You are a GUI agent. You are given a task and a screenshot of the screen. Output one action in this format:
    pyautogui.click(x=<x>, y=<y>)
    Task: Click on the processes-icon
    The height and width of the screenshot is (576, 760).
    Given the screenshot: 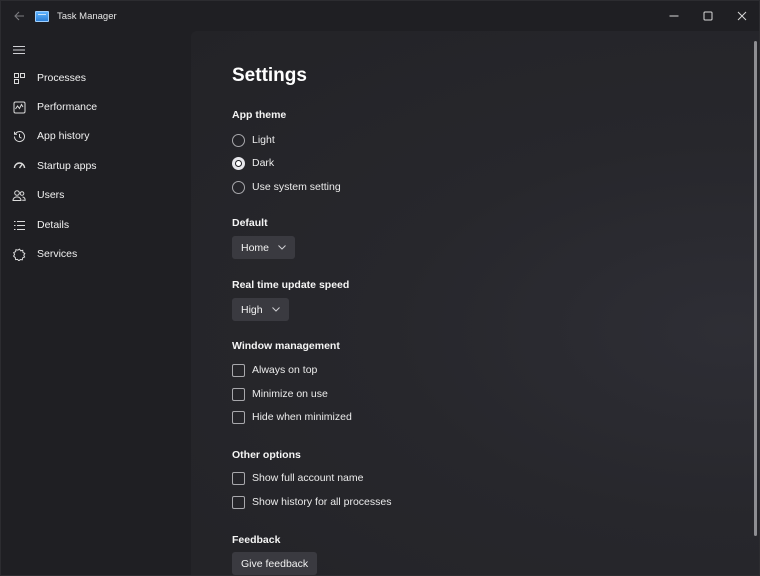 What is the action you would take?
    pyautogui.click(x=19, y=78)
    